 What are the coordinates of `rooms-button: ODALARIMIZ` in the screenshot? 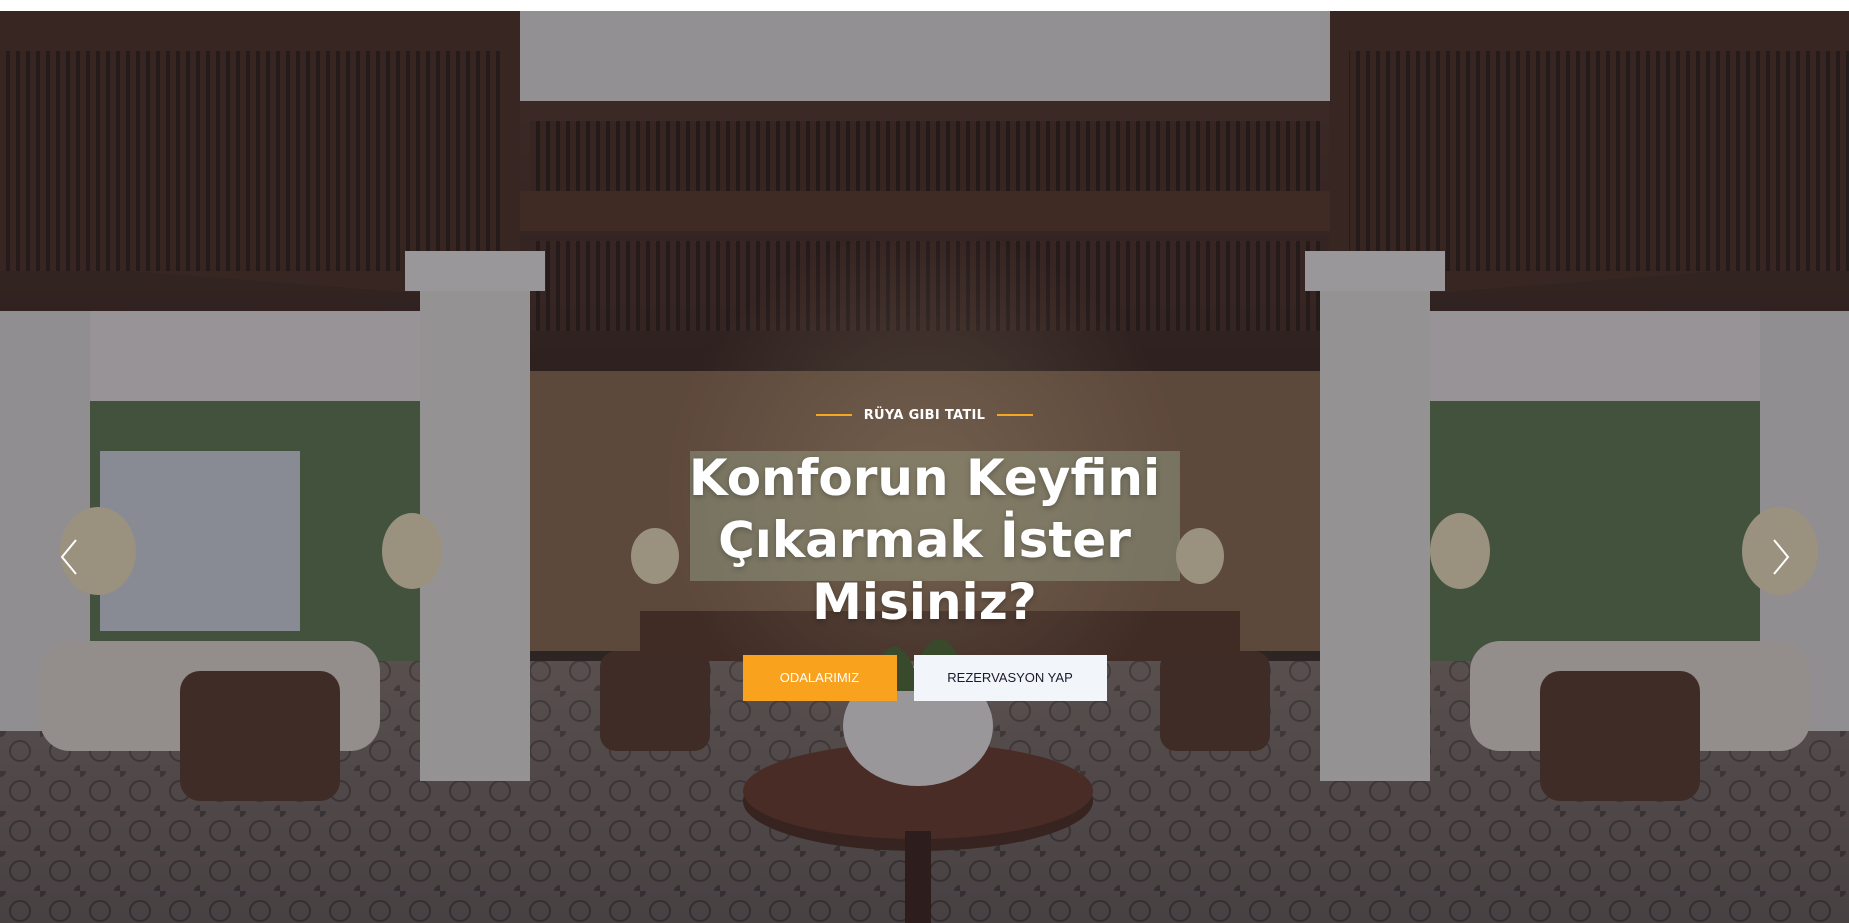 It's located at (819, 677).